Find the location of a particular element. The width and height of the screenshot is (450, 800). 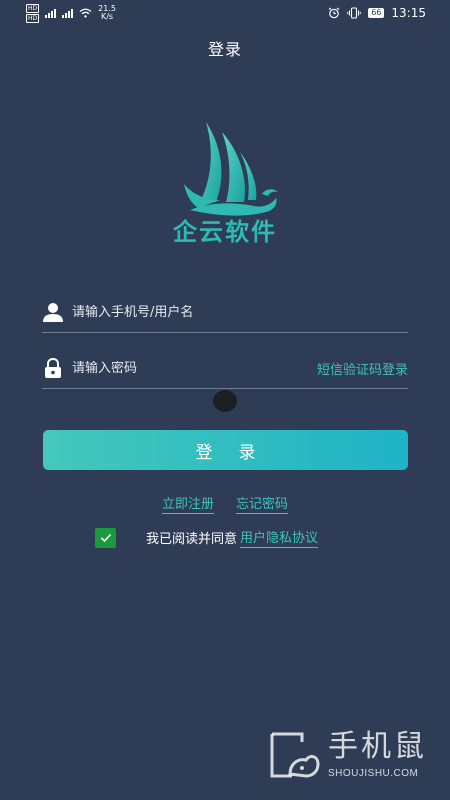

mouse-logo-icon is located at coordinates (295, 755).